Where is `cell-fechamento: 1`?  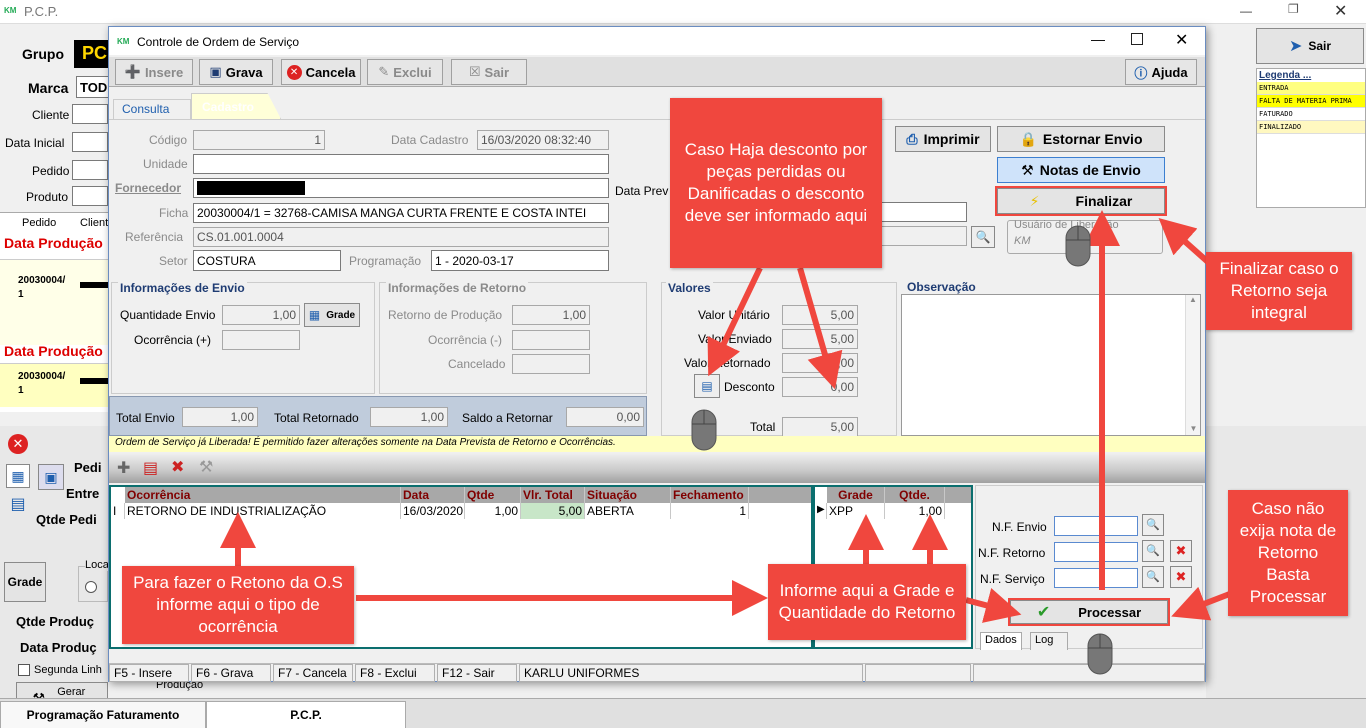
cell-fechamento: 1 is located at coordinates (710, 511).